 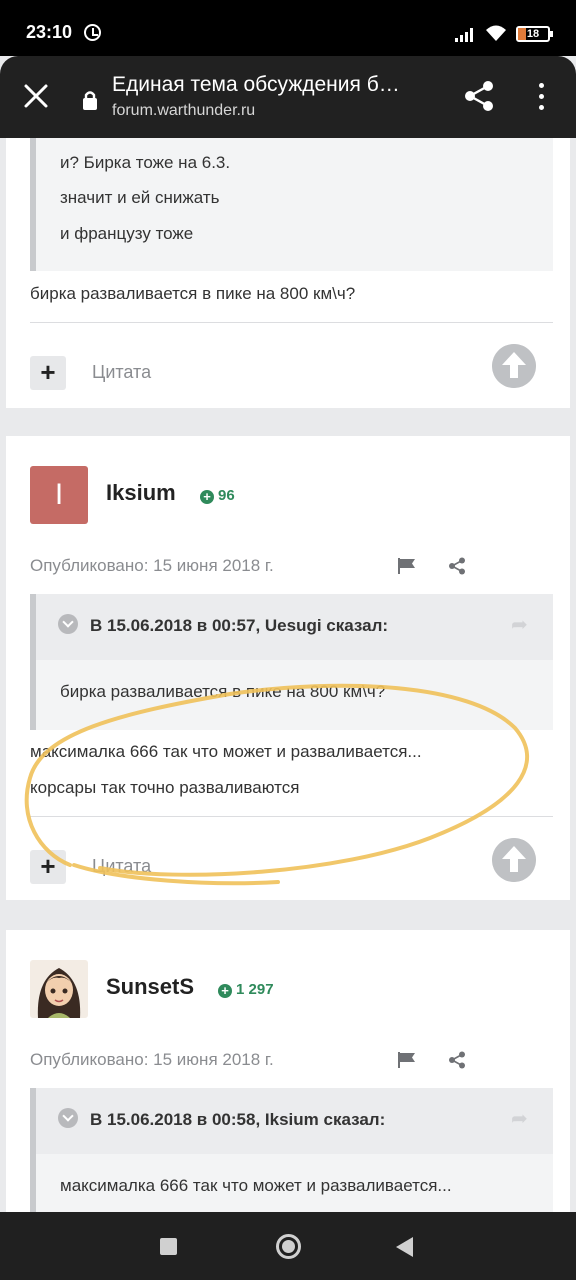 What do you see at coordinates (150, 987) in the screenshot?
I see `username: SunsetS` at bounding box center [150, 987].